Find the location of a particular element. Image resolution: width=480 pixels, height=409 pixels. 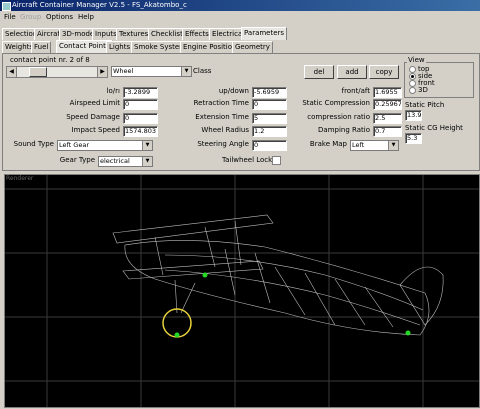

menu-bar: File Group Options Help is located at coordinates (240, 17).